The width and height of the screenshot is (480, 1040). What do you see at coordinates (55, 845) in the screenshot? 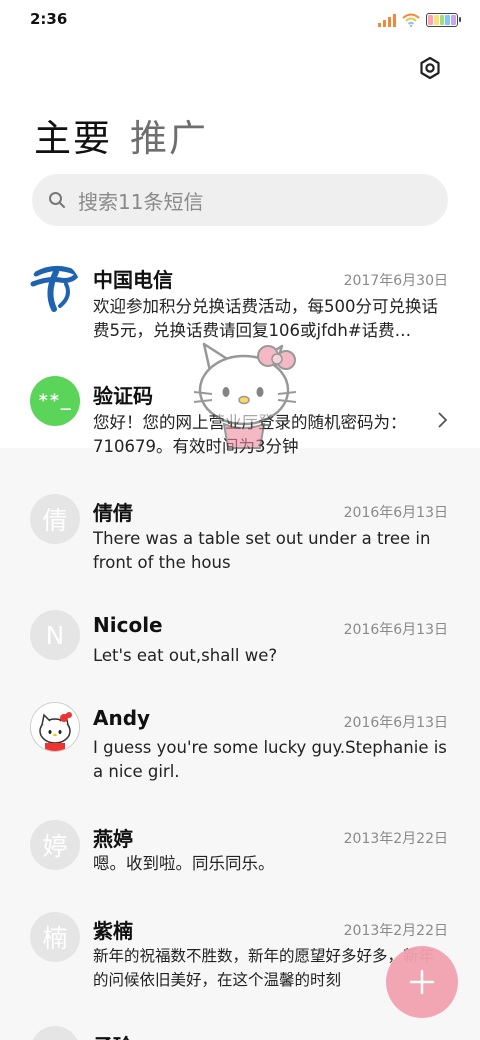
I see `avatar: 婷` at bounding box center [55, 845].